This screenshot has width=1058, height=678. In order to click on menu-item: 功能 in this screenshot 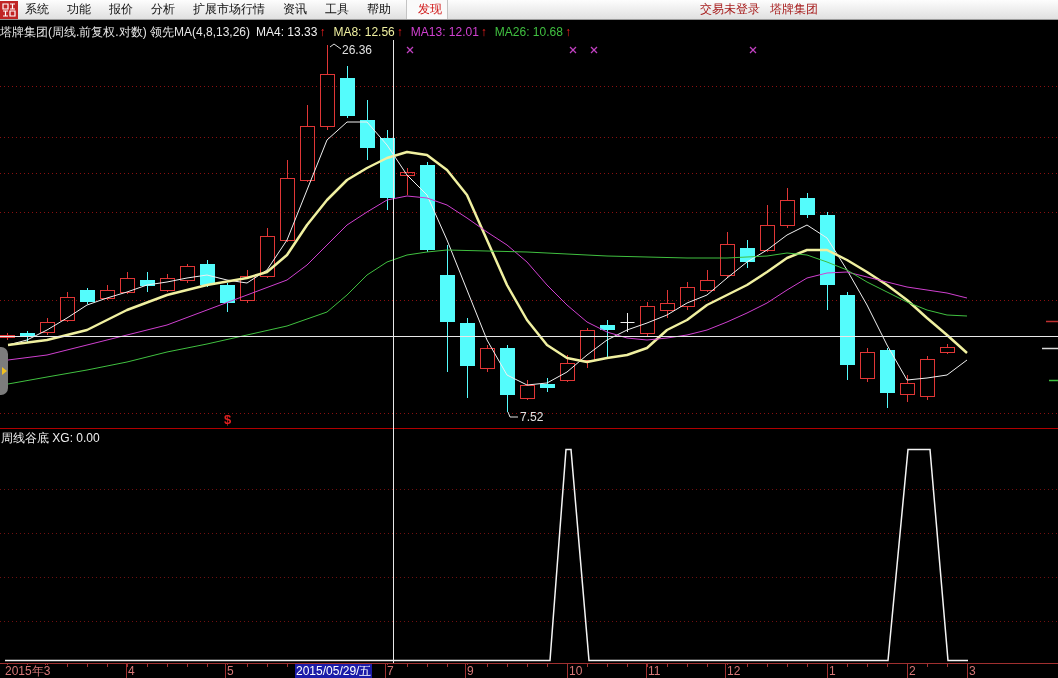, I will do `click(79, 9)`.